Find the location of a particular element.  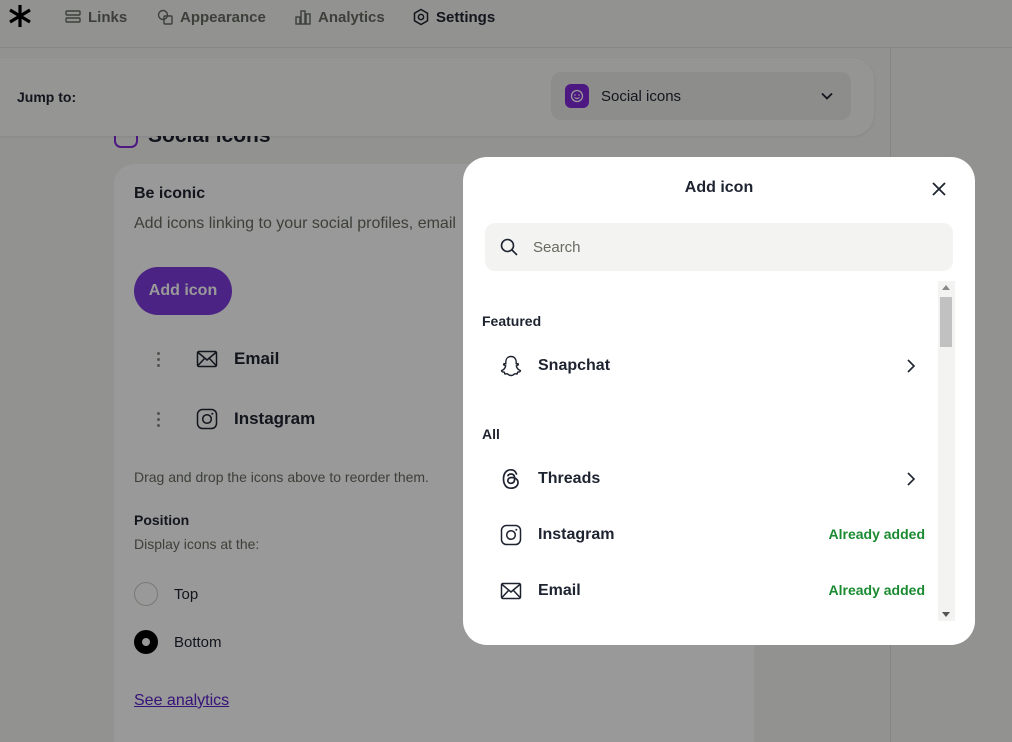

scroll-down-arrow-icon is located at coordinates (946, 614).